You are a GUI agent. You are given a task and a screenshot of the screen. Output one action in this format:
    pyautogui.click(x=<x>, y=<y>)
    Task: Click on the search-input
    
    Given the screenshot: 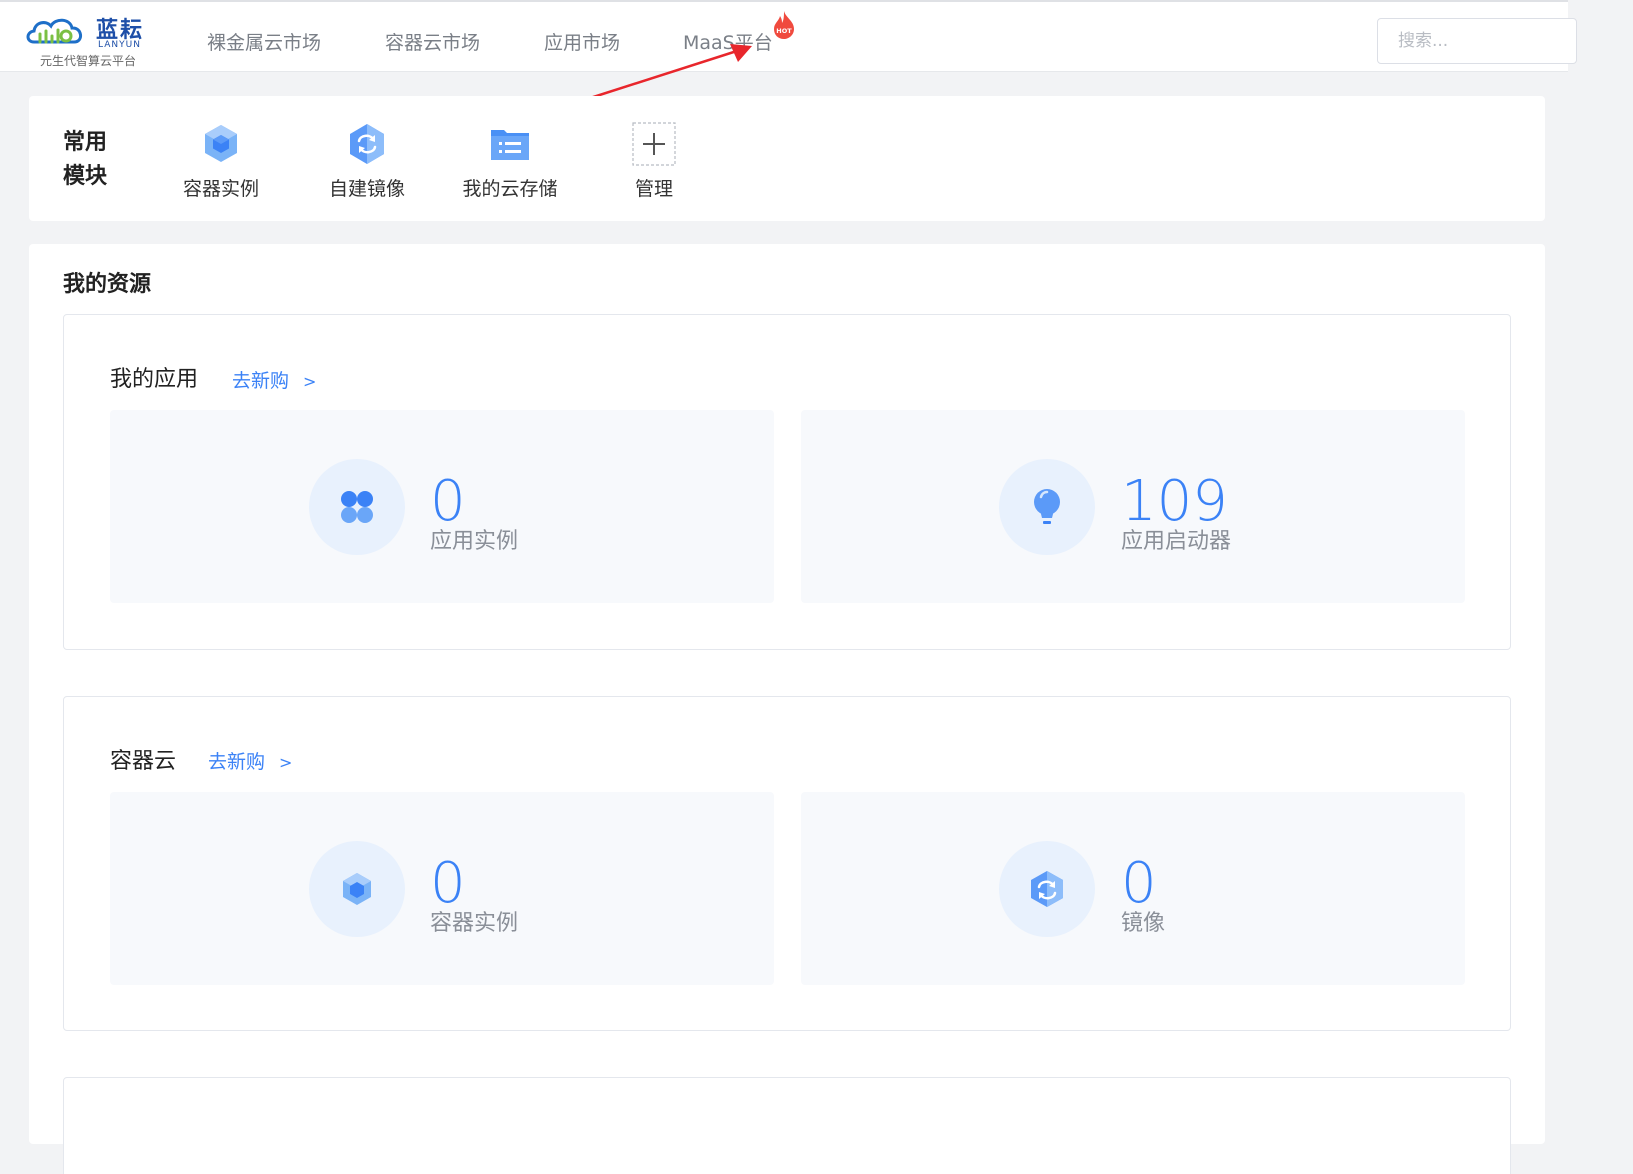 What is the action you would take?
    pyautogui.click(x=1477, y=41)
    